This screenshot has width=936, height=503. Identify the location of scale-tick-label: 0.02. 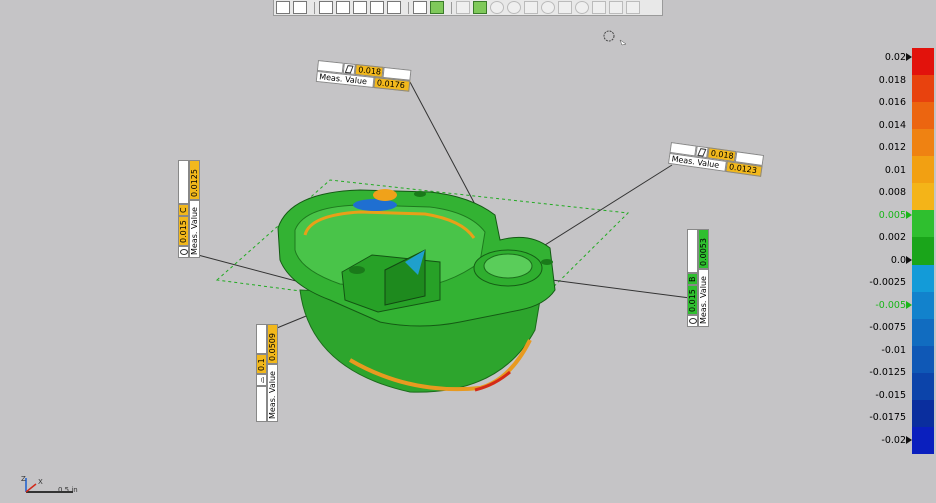
(895, 57).